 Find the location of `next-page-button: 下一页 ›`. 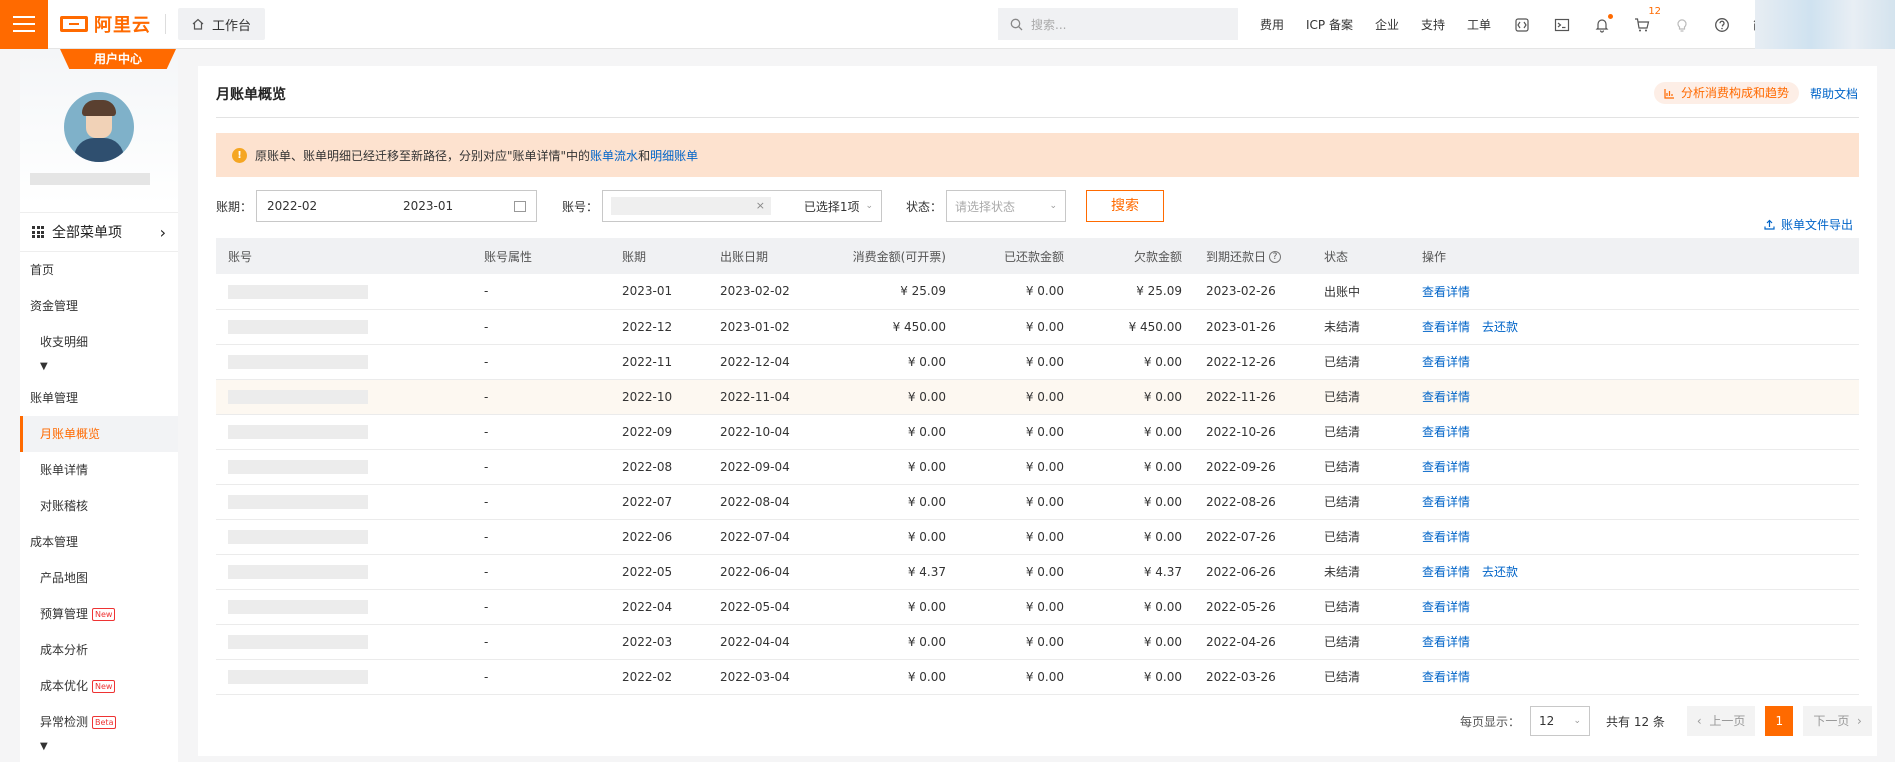

next-page-button: 下一页 › is located at coordinates (1837, 721).